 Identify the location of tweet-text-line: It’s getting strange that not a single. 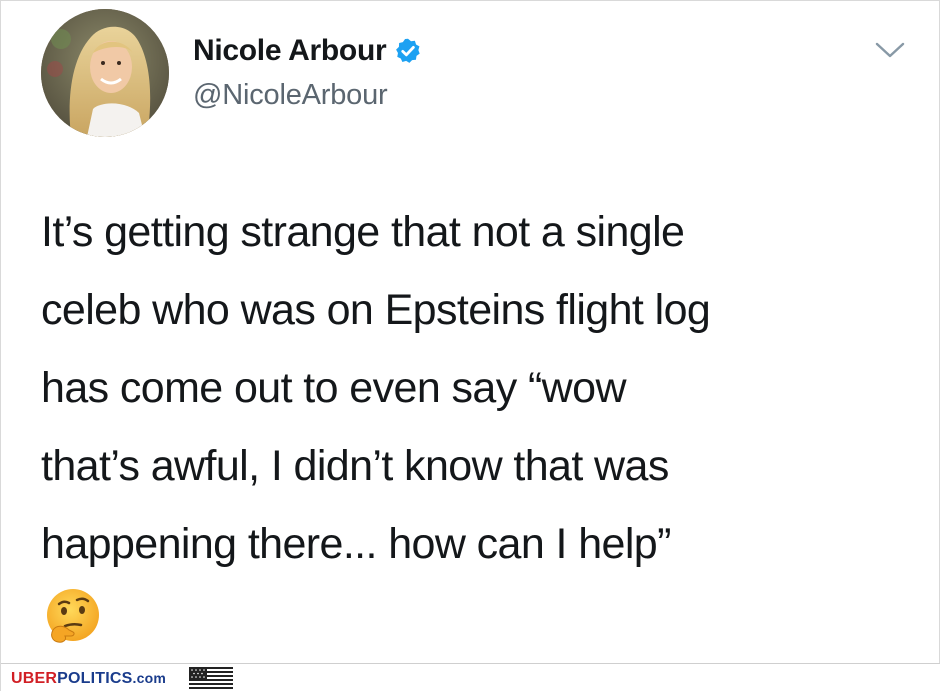
(363, 232).